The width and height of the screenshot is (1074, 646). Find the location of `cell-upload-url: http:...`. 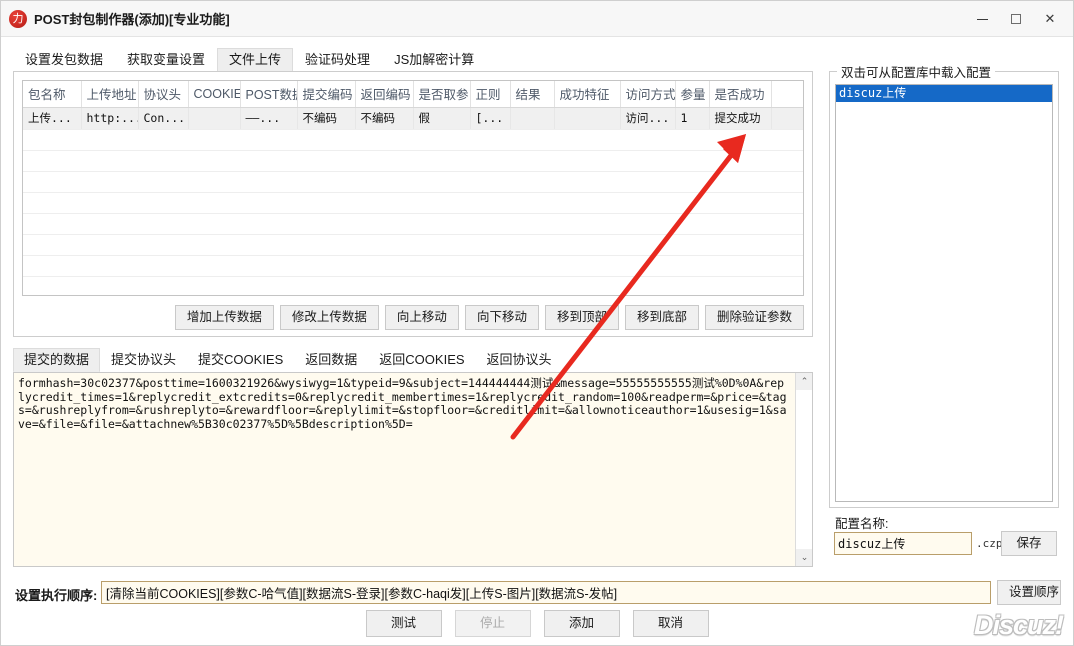

cell-upload-url: http:... is located at coordinates (110, 118).